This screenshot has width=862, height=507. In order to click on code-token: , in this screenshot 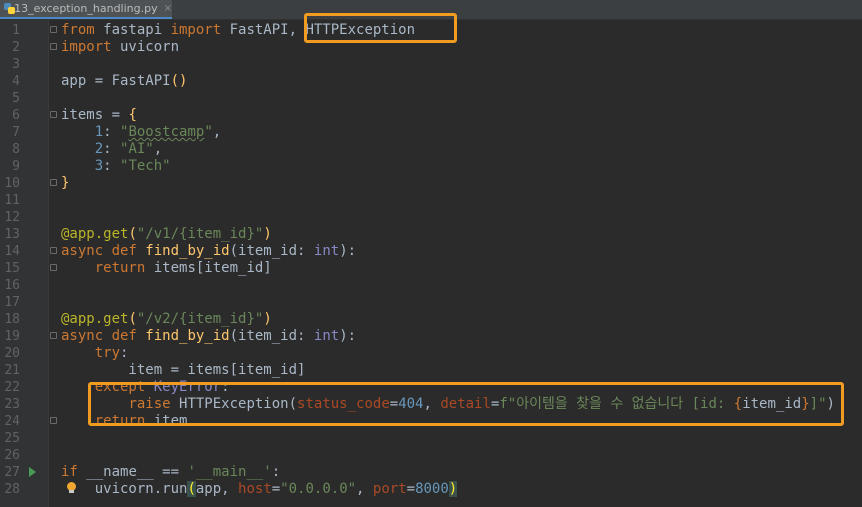, I will do `click(364, 489)`.